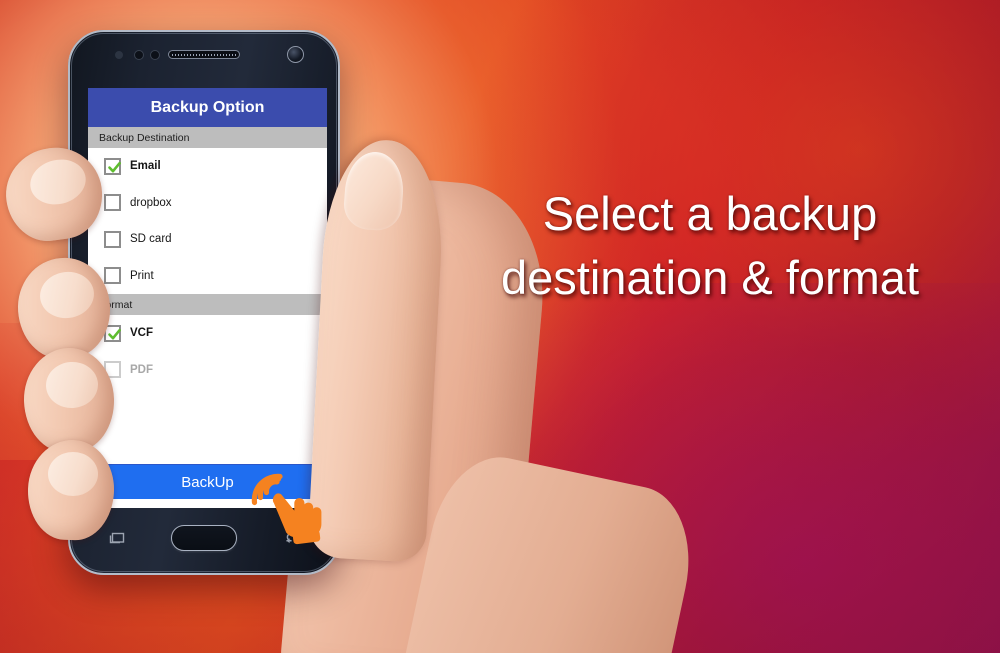 The height and width of the screenshot is (653, 1000). I want to click on section-header-format: Format, so click(207, 304).